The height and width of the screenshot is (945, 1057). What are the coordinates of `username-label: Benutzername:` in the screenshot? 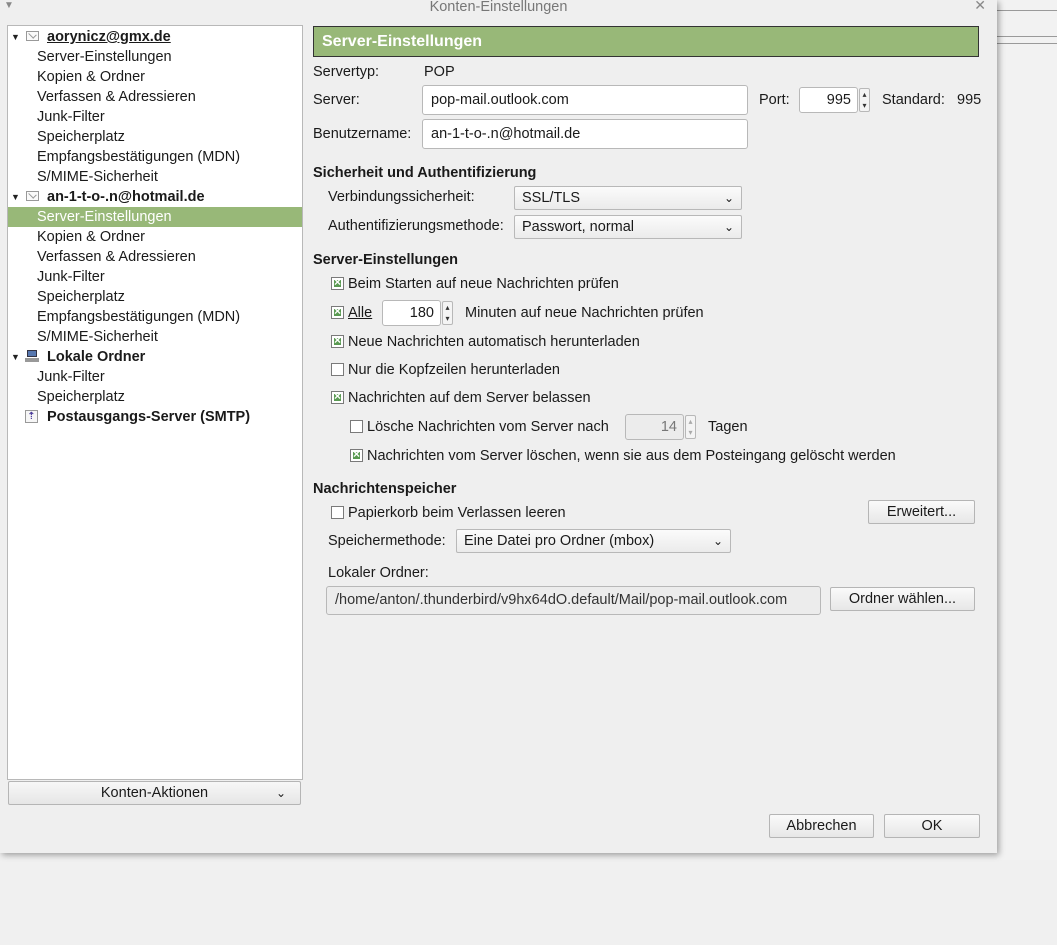 It's located at (362, 134).